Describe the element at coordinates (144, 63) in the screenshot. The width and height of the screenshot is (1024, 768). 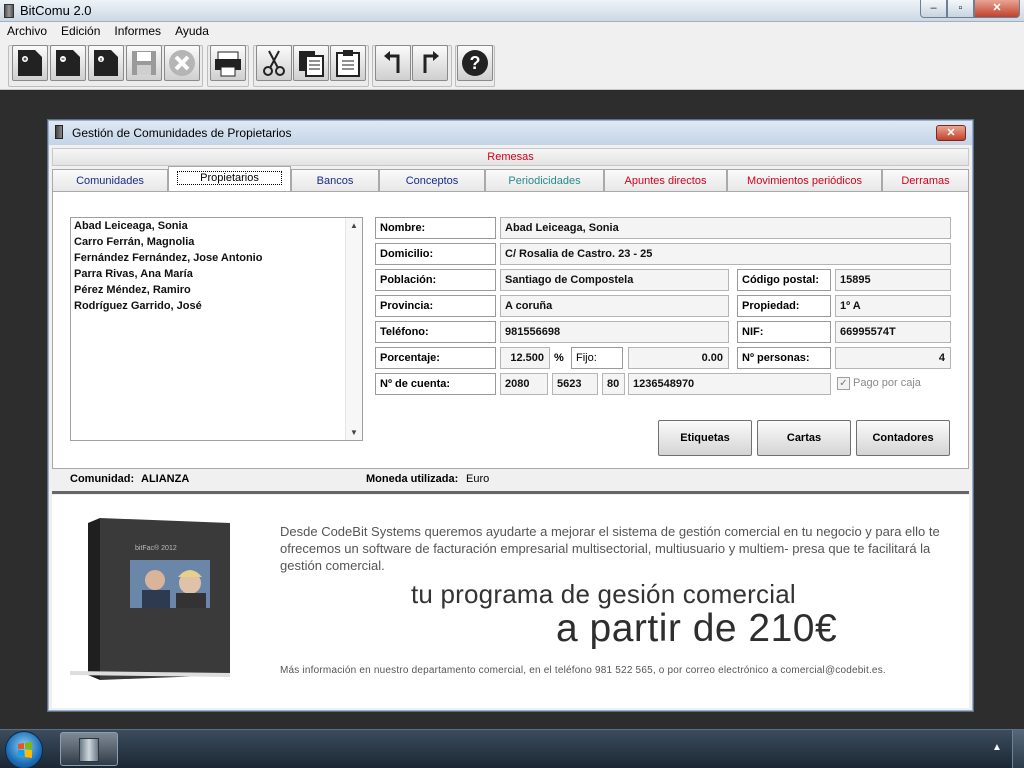
I see `save-icon` at that location.